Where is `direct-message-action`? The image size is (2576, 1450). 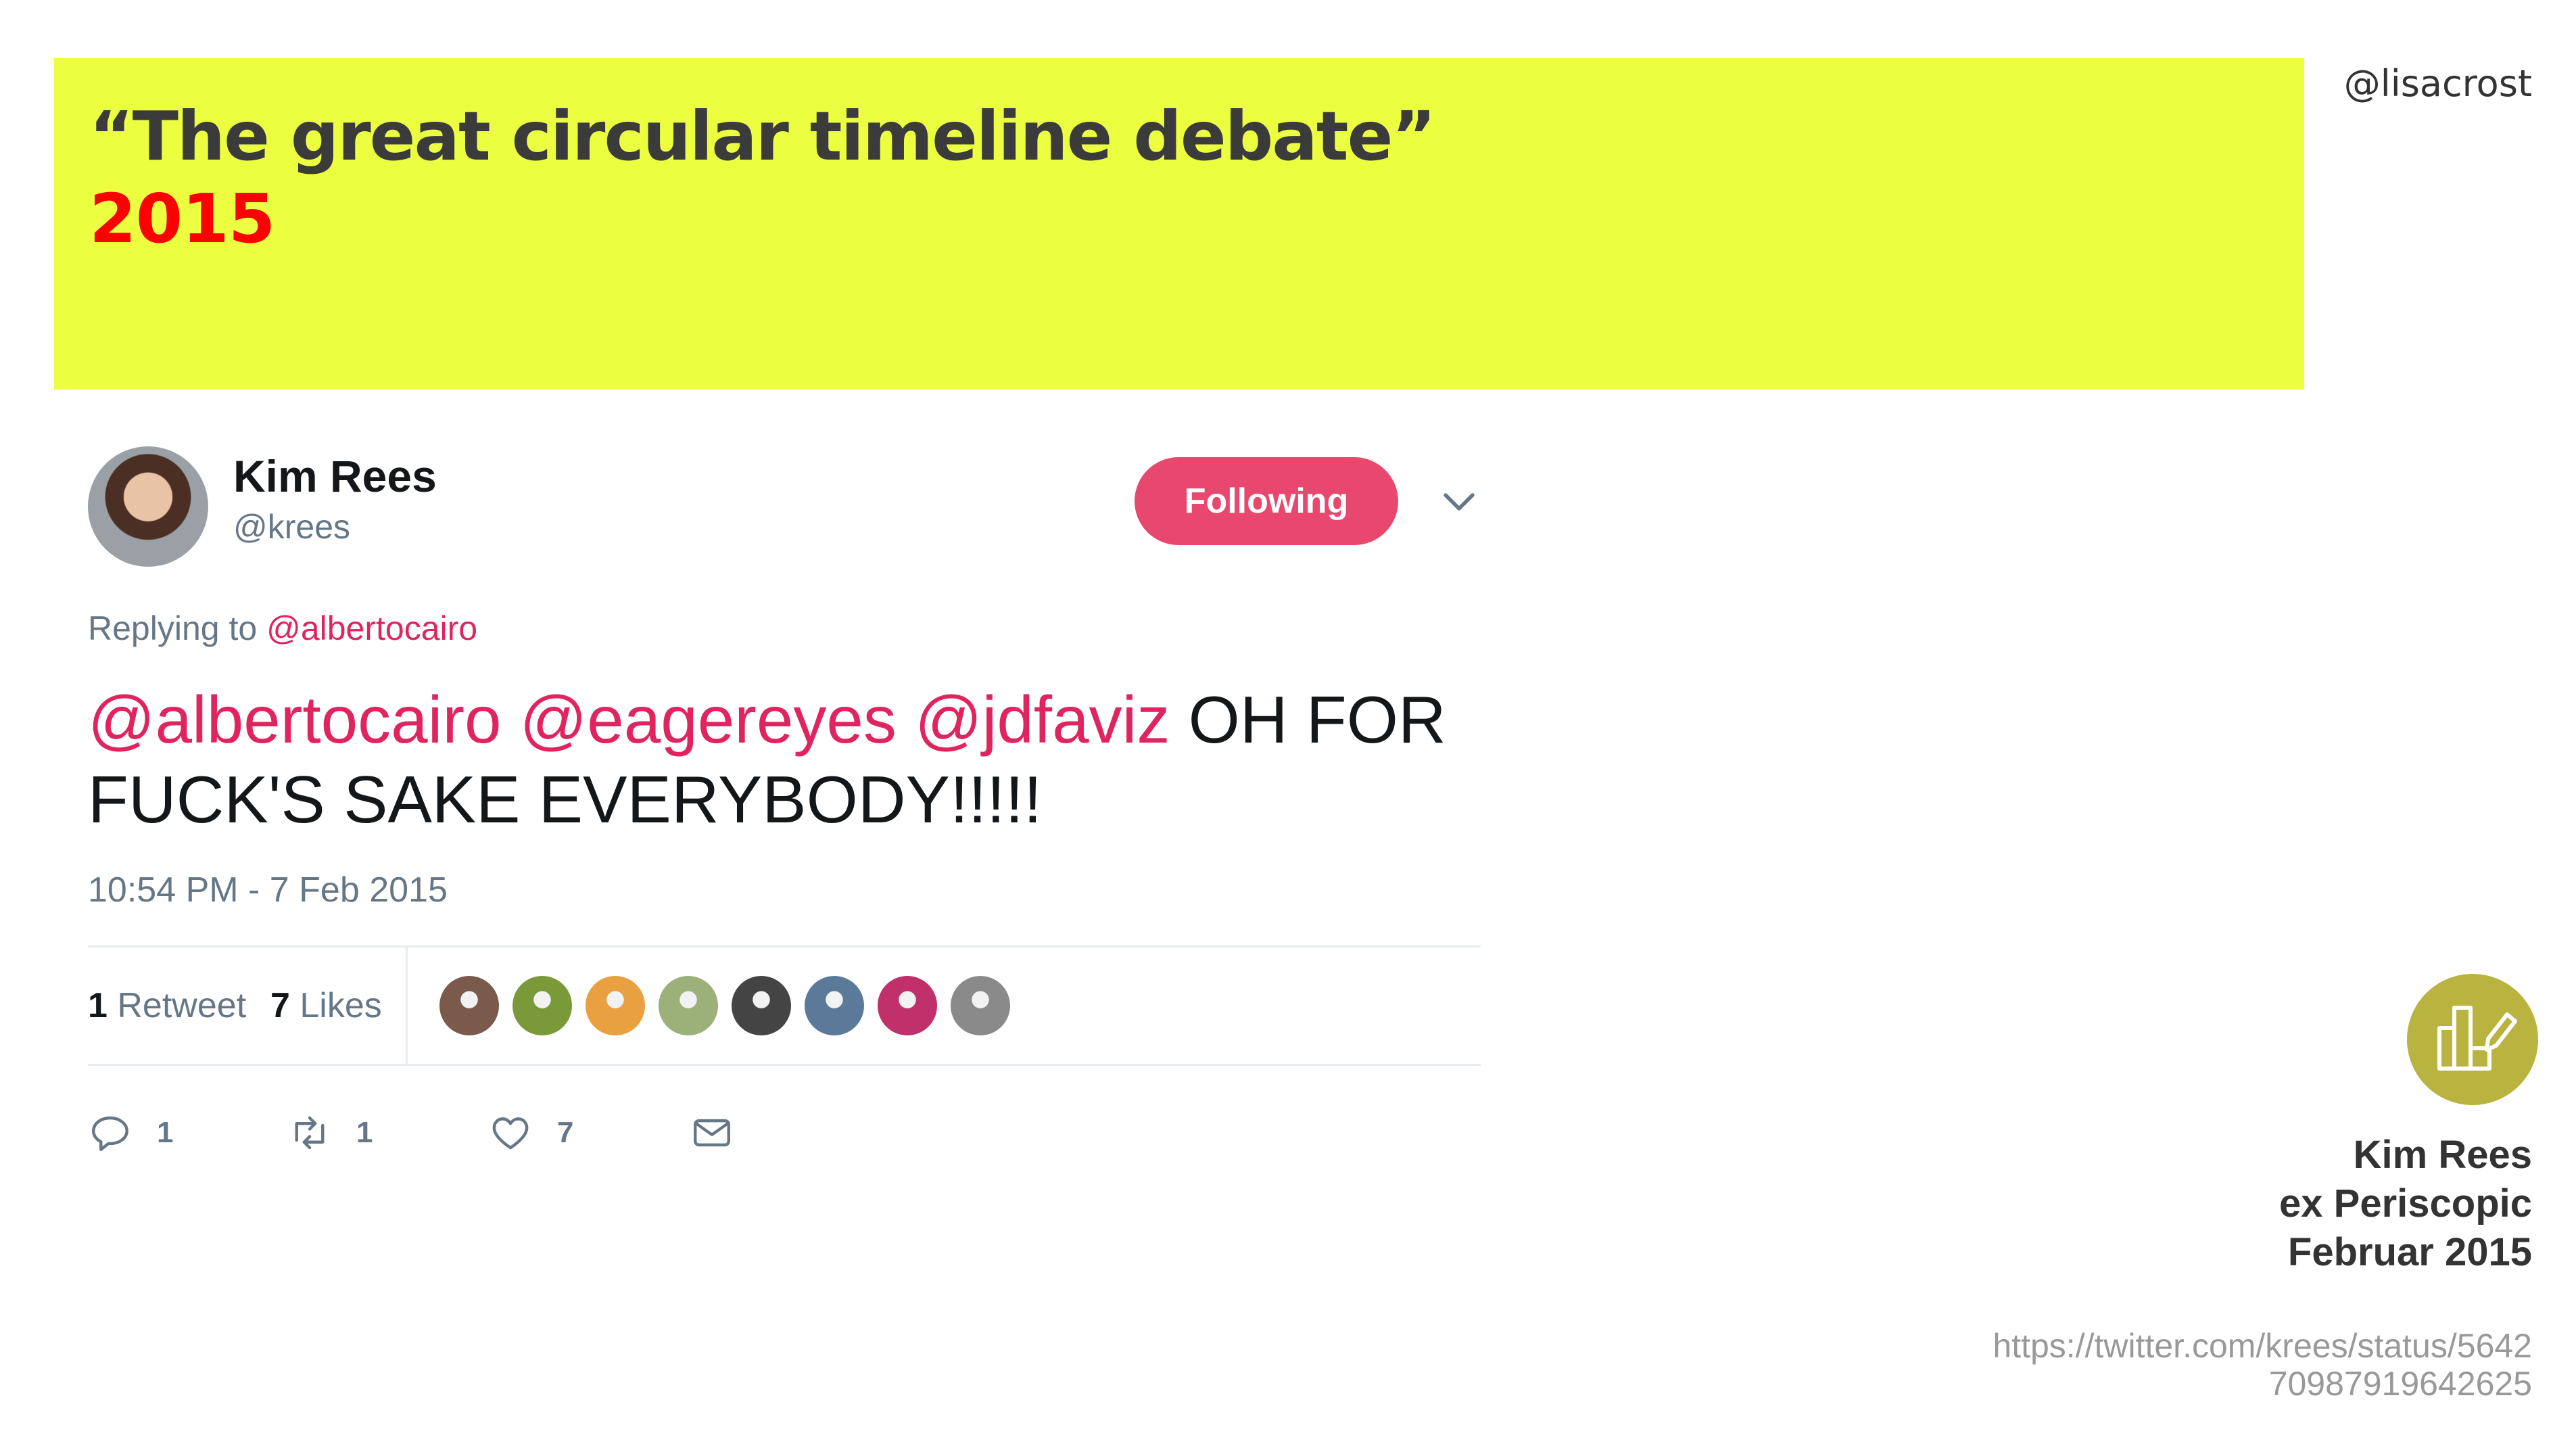
direct-message-action is located at coordinates (712, 1132).